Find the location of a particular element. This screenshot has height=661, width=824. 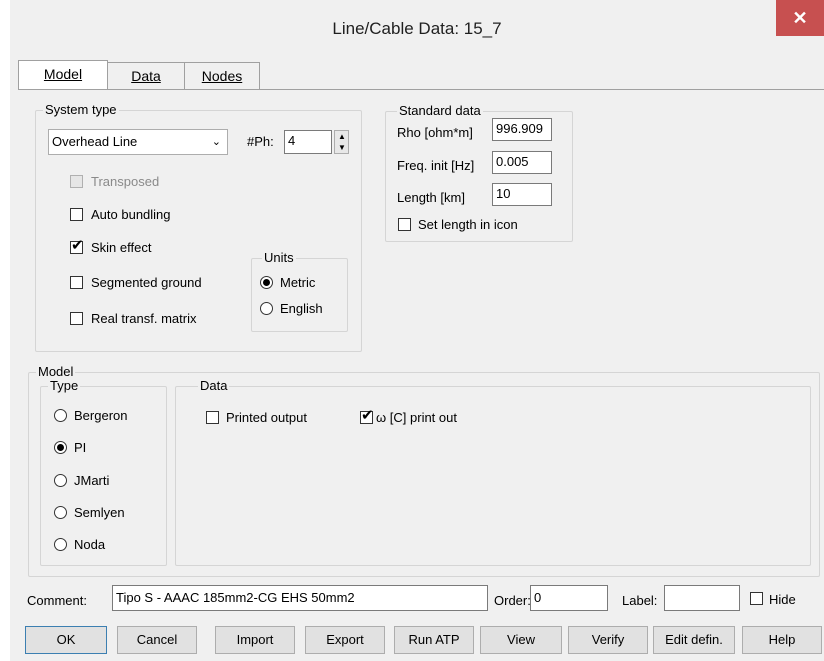

omega-symbol: ω is located at coordinates (381, 417).